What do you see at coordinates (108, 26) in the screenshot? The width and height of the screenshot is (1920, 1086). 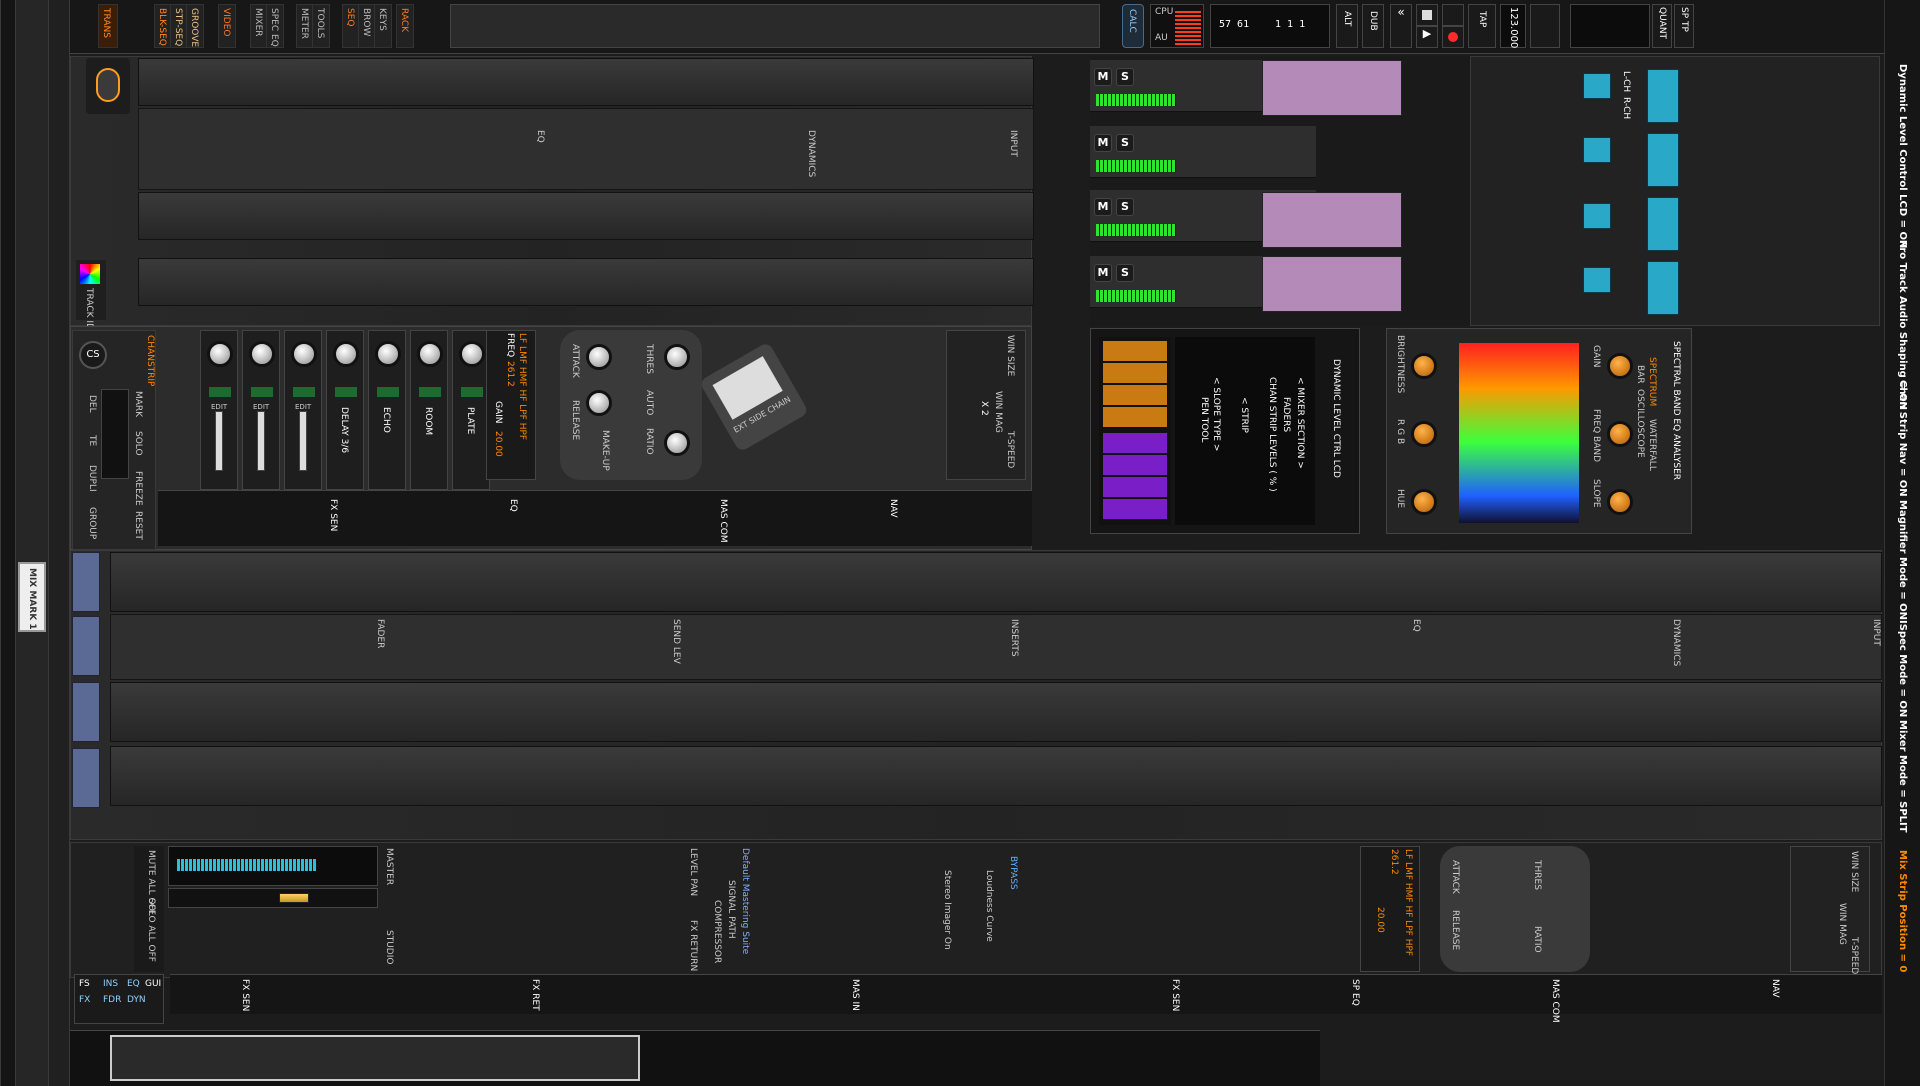 I see `trans-button: TRANS` at bounding box center [108, 26].